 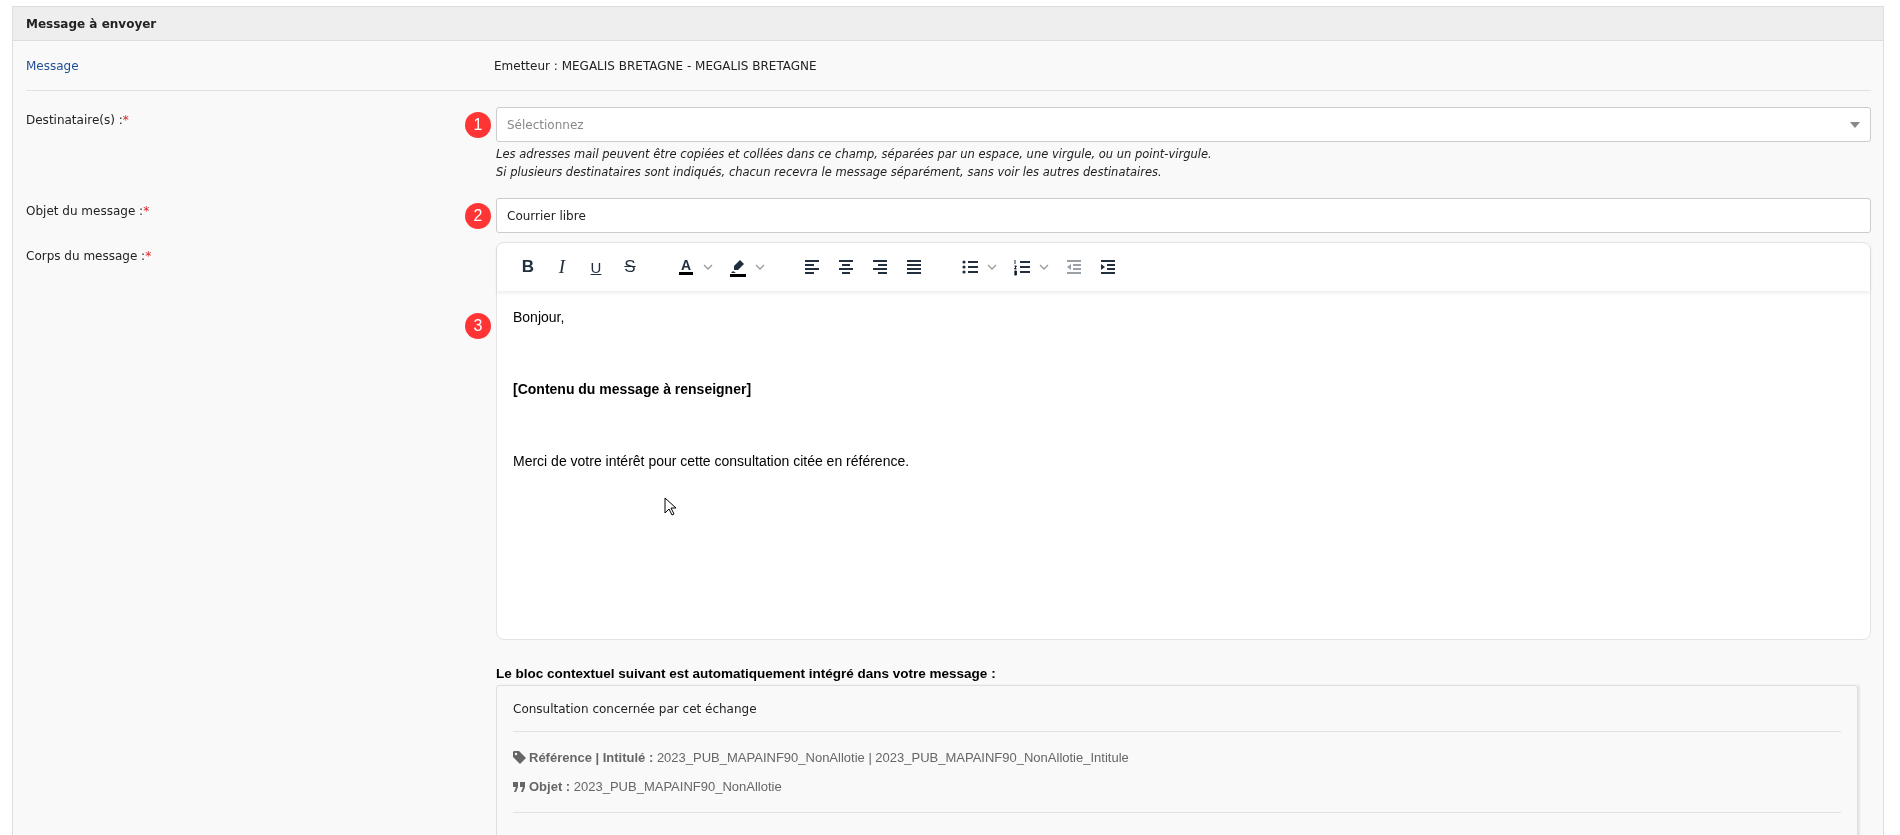 I want to click on recipients-select: Sélectionnez, so click(x=1183, y=124).